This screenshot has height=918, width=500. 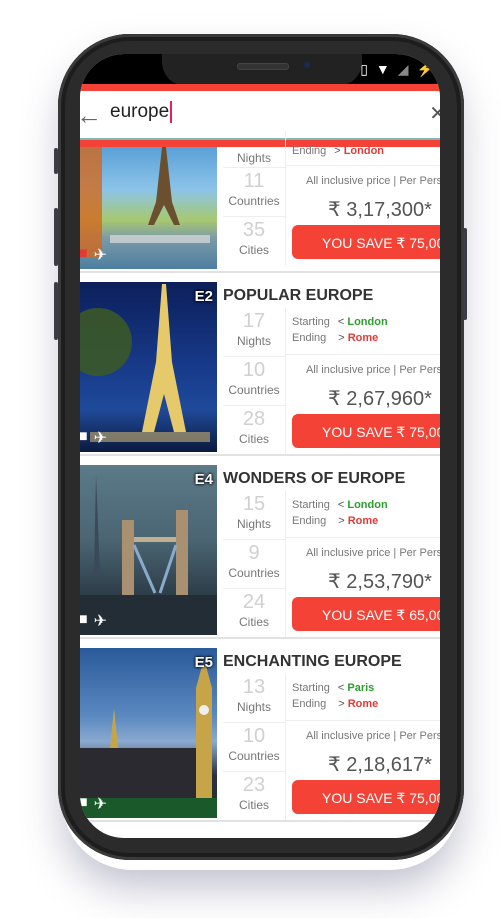 I want to click on package-title: ENCHANTING EUROPE, so click(x=312, y=661).